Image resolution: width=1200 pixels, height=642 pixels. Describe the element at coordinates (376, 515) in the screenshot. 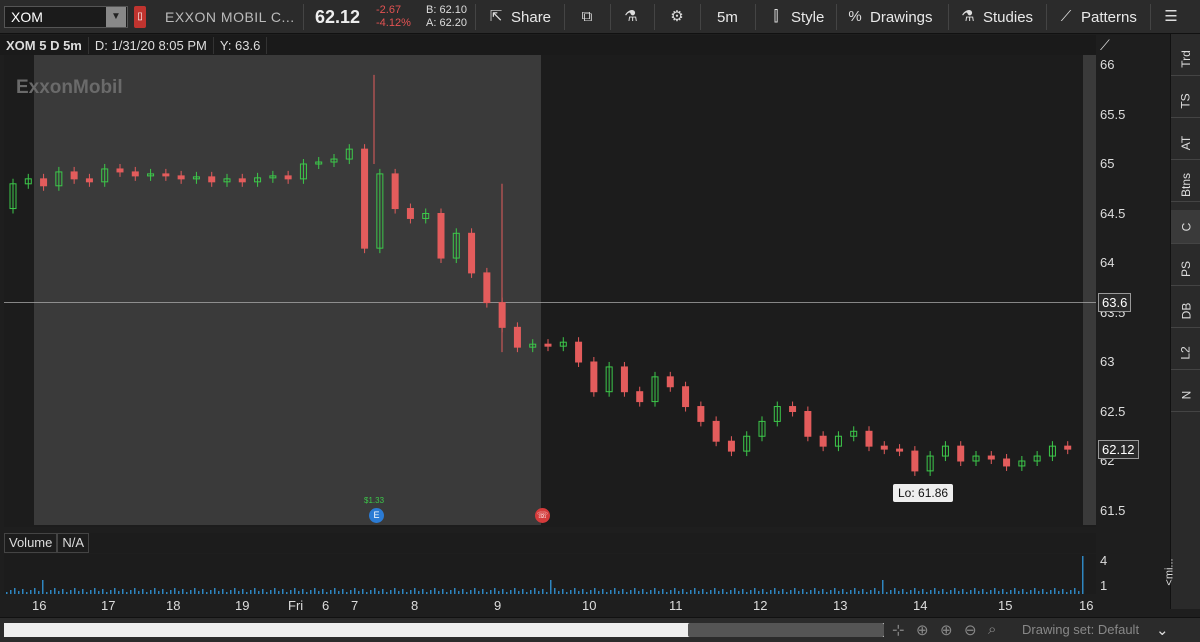

I see `earnings-icon: E` at that location.